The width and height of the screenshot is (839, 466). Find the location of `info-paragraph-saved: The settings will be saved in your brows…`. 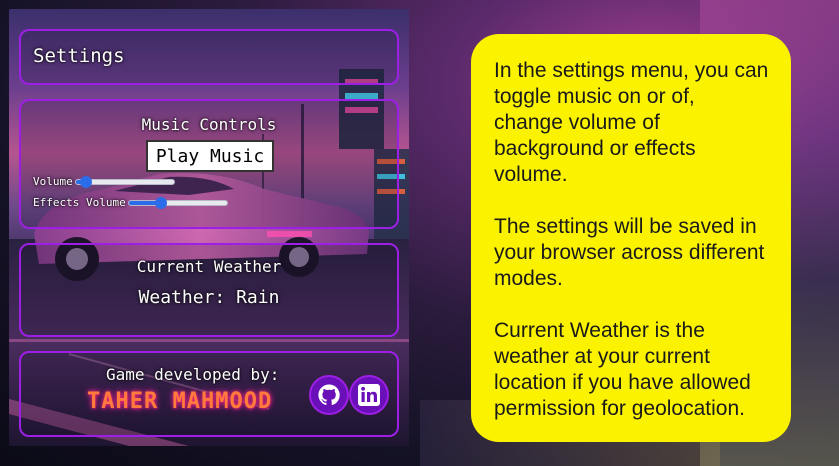

info-paragraph-saved: The settings will be saved in your brows… is located at coordinates (629, 252).